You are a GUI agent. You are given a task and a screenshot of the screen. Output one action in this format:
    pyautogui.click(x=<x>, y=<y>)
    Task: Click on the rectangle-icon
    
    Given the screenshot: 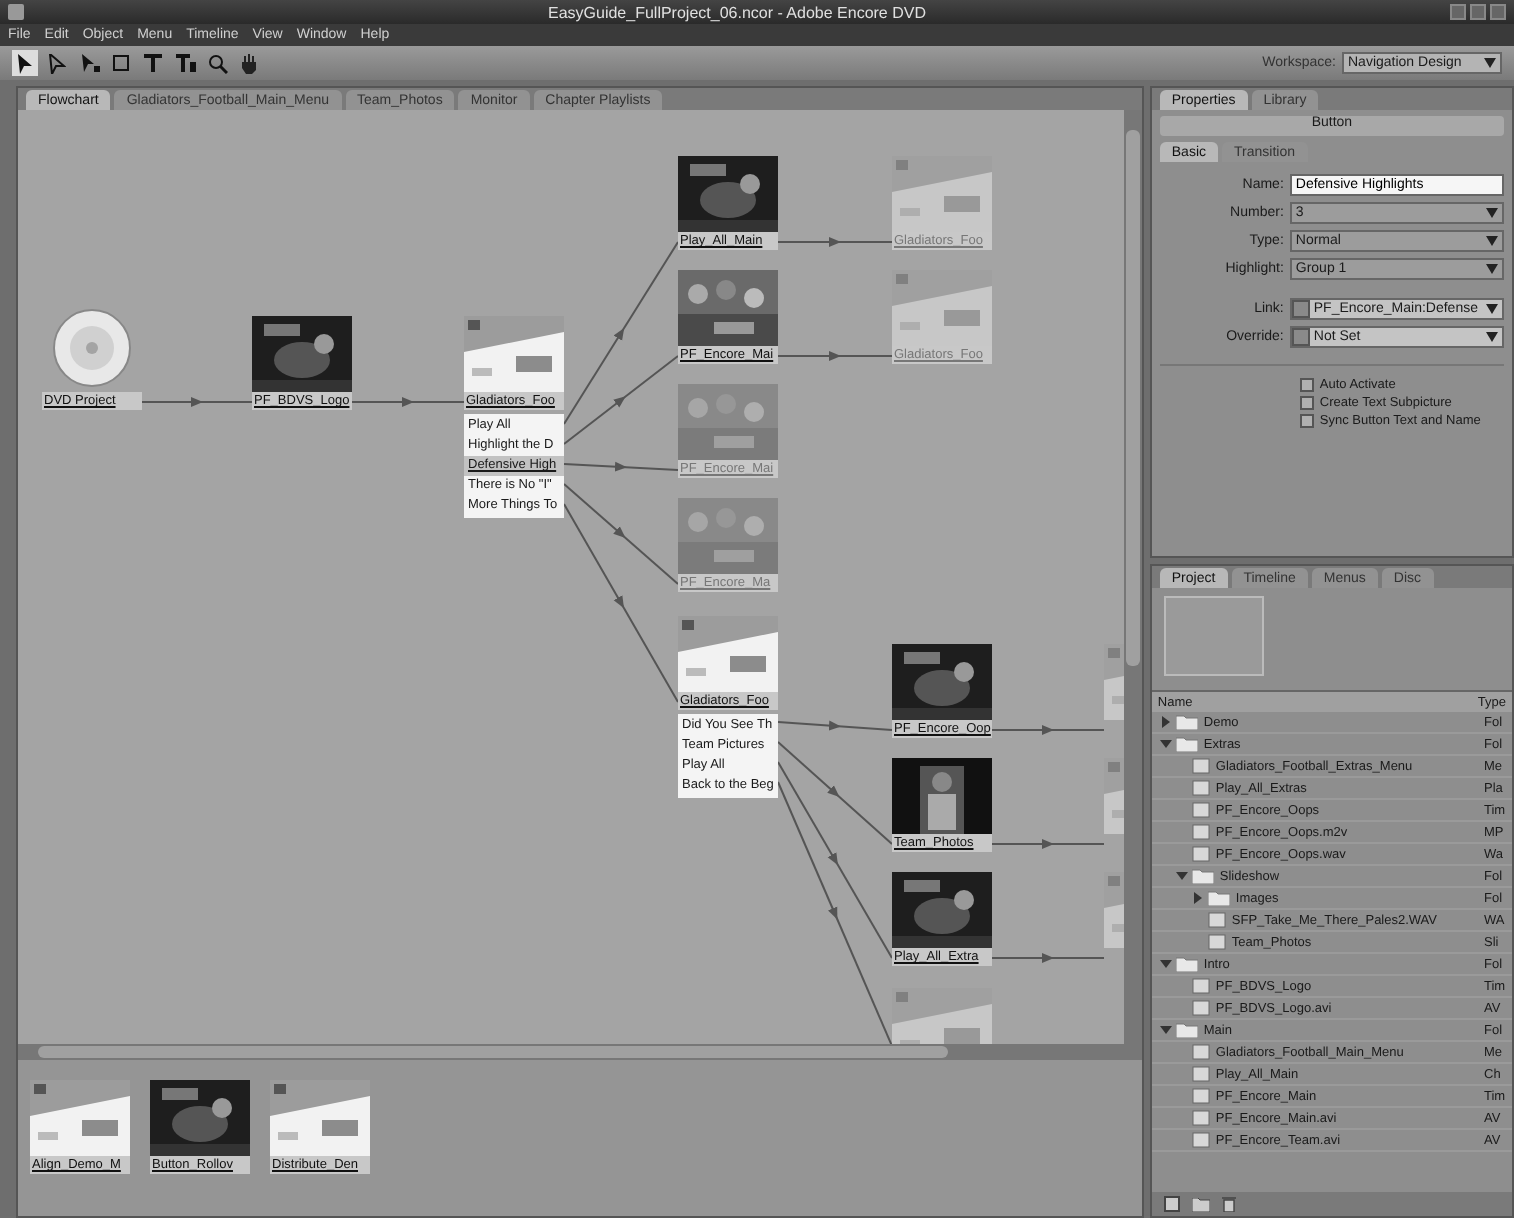 What is the action you would take?
    pyautogui.click(x=121, y=63)
    